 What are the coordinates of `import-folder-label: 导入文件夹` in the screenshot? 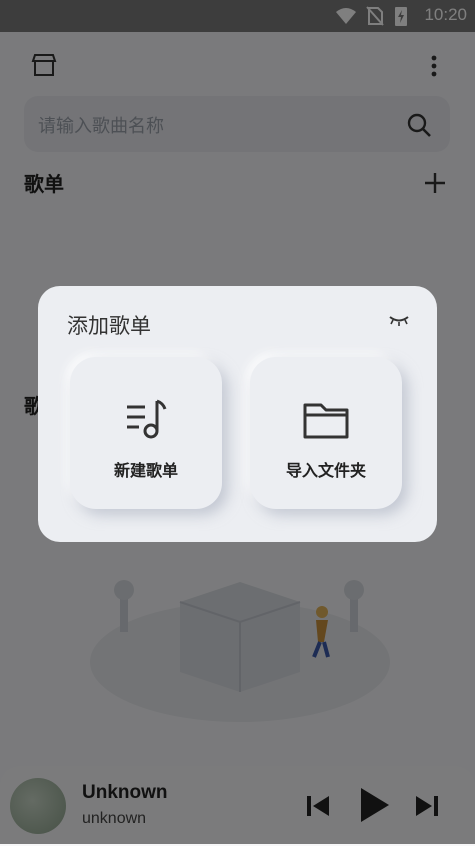 It's located at (325, 470).